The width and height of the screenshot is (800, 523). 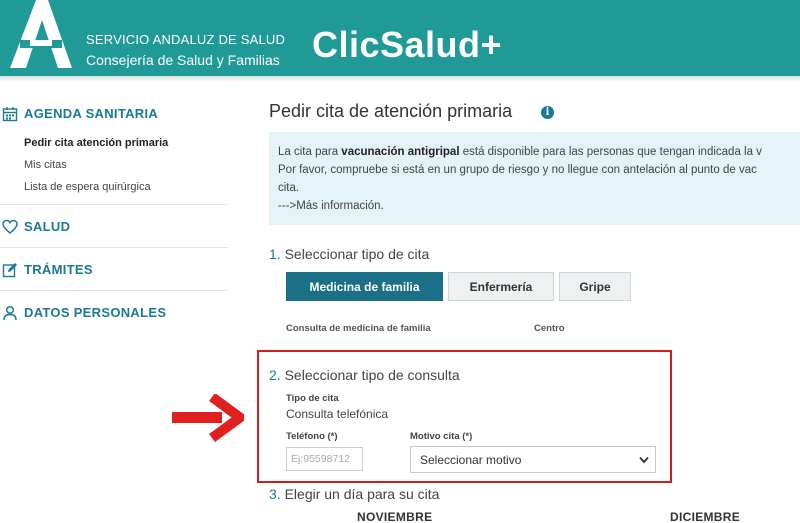 I want to click on org-line-1: SERVICIO ANDALUZ DE SALUD, so click(x=186, y=39).